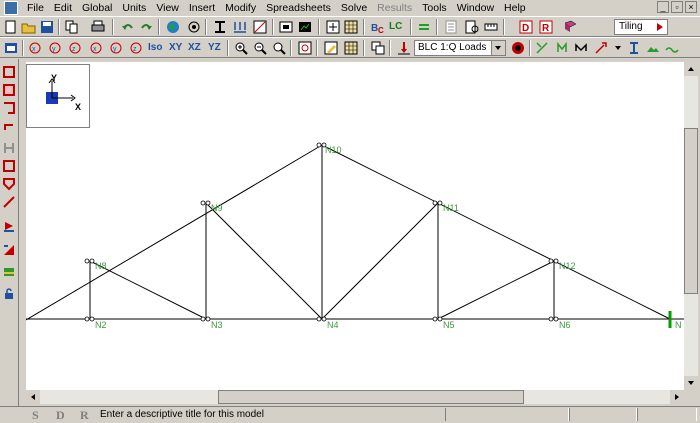 This screenshot has width=700, height=423. What do you see at coordinates (167, 8) in the screenshot?
I see `menu-view: View` at bounding box center [167, 8].